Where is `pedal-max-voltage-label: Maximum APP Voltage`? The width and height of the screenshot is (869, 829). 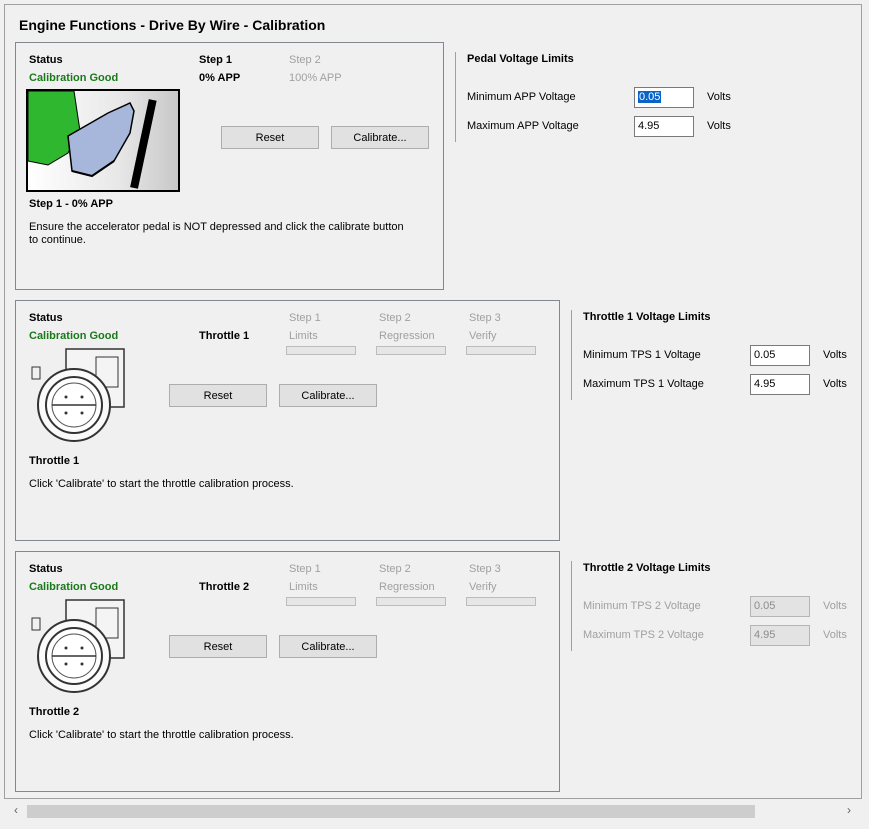 pedal-max-voltage-label: Maximum APP Voltage is located at coordinates (523, 126).